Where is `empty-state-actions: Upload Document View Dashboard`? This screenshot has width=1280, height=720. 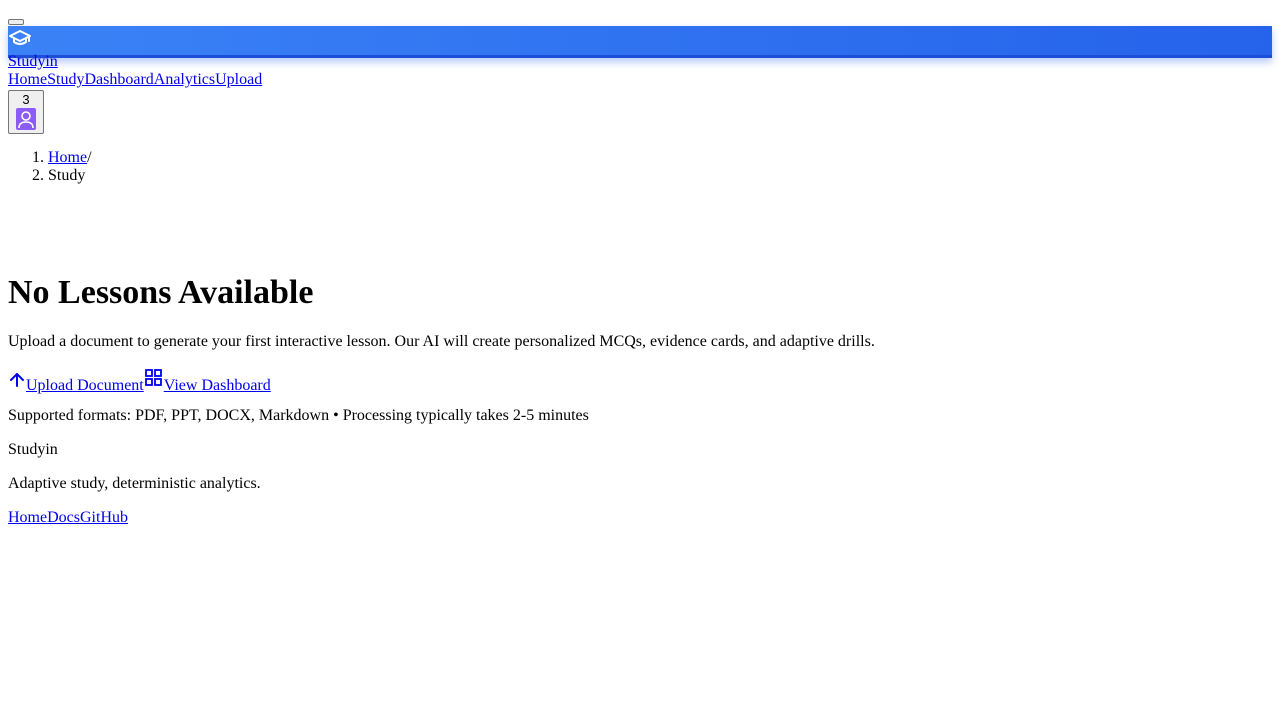 empty-state-actions: Upload Document View Dashboard is located at coordinates (139, 381).